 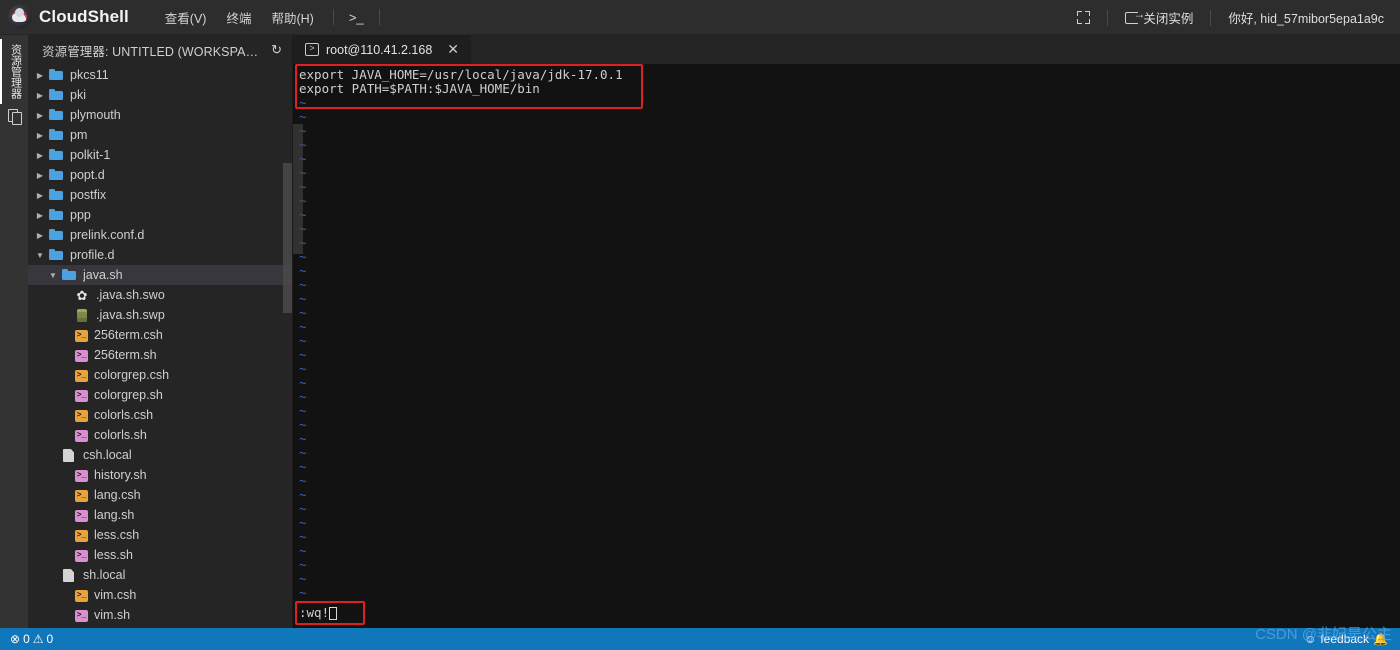 I want to click on tree-file-row: >_ 256term.sh, so click(x=160, y=355).